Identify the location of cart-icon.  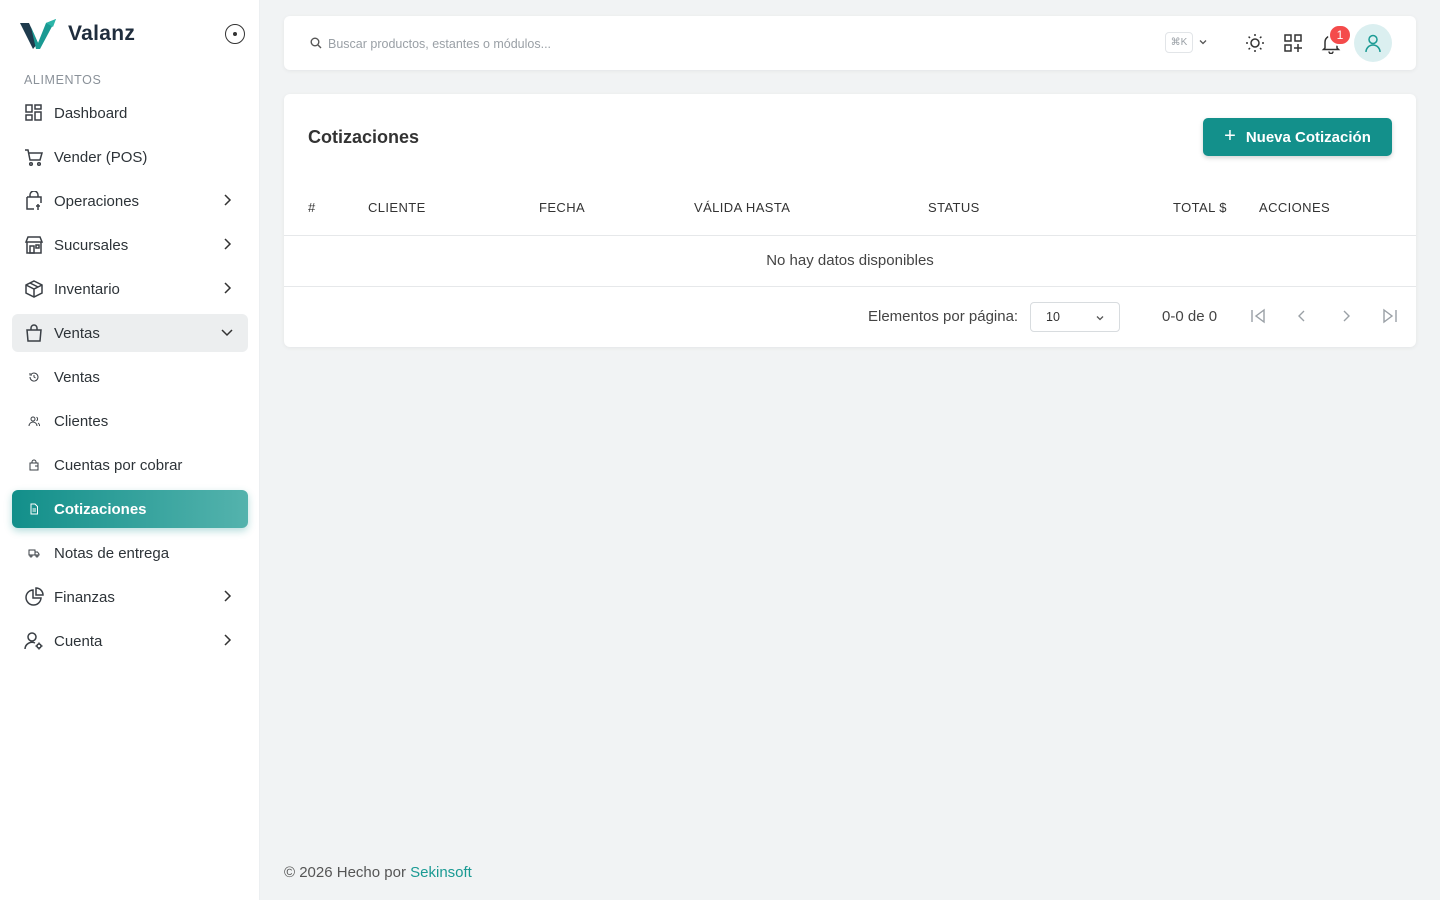
(34, 157).